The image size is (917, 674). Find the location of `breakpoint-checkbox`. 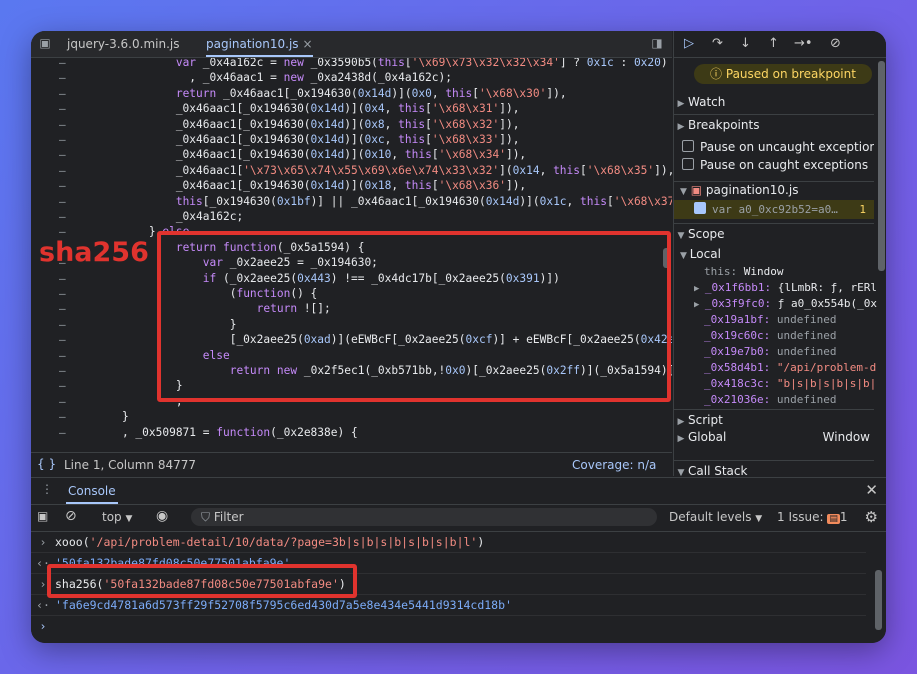

breakpoint-checkbox is located at coordinates (700, 208).